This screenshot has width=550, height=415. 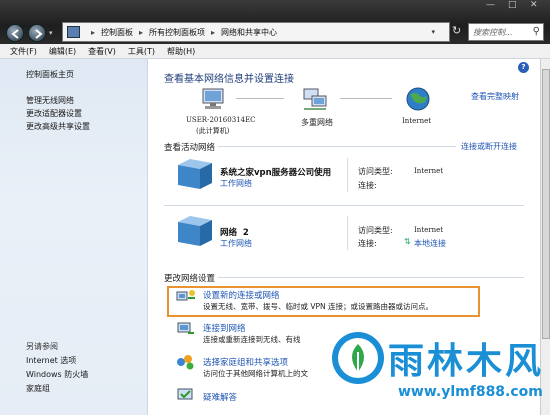 I want to click on sidebar-link-wireless: 管理无线网络, so click(x=50, y=100).